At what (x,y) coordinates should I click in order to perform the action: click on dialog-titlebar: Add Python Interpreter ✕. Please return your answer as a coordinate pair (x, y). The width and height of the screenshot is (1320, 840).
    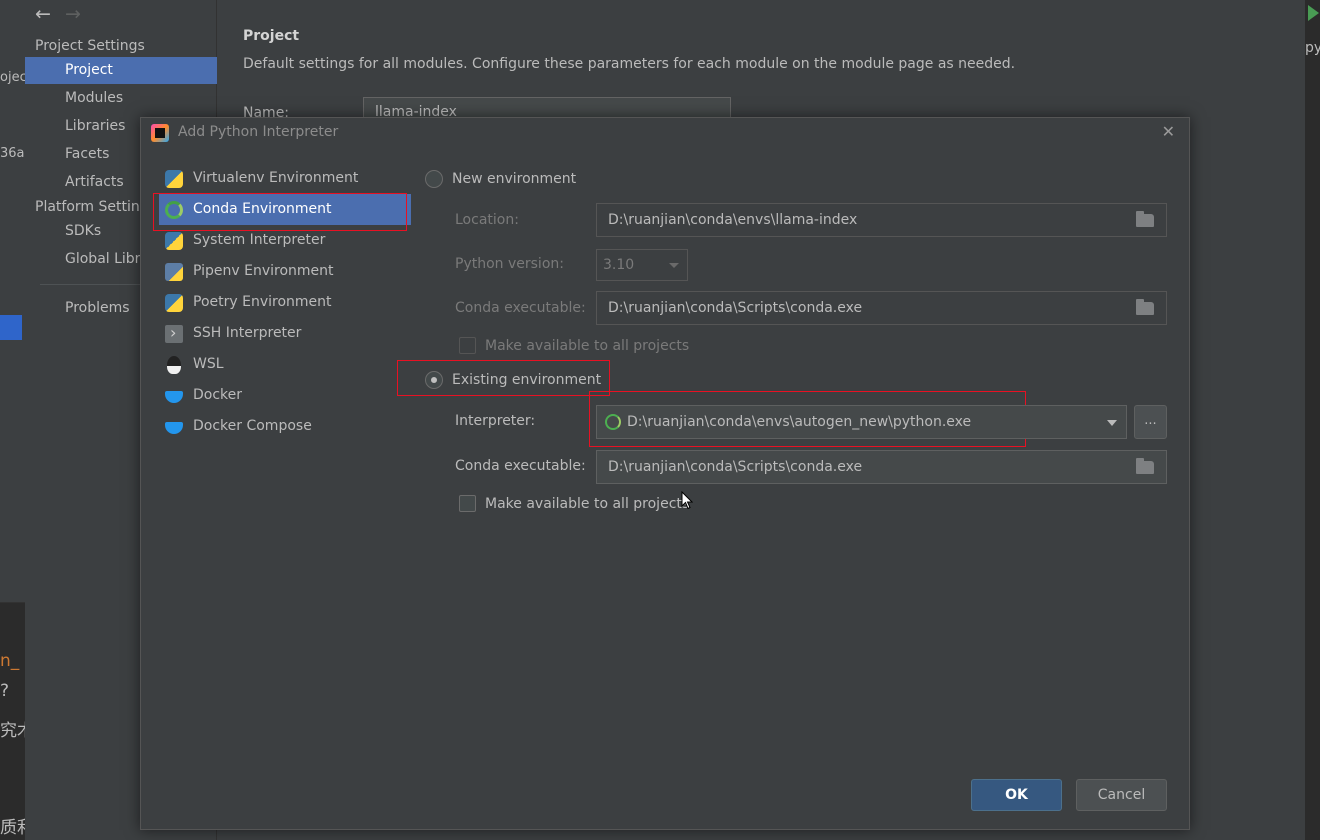
    Looking at the image, I should click on (665, 133).